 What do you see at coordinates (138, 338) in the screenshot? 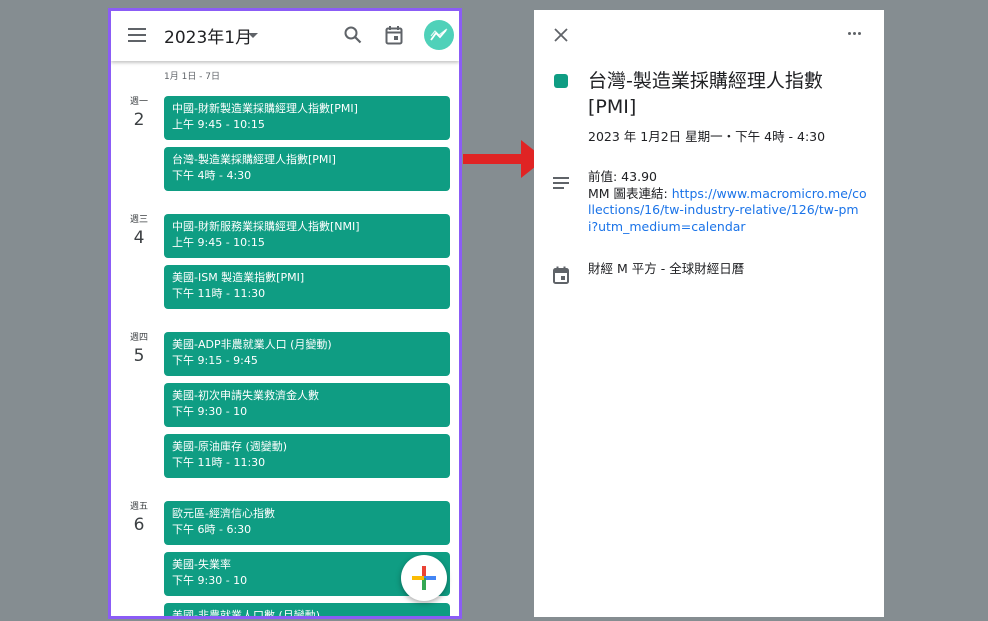
I see `day-name: 週四` at bounding box center [138, 338].